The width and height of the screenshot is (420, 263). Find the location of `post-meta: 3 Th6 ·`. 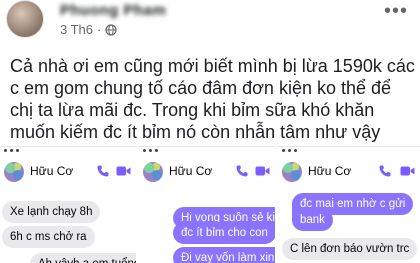

post-meta: 3 Th6 · is located at coordinates (88, 29).